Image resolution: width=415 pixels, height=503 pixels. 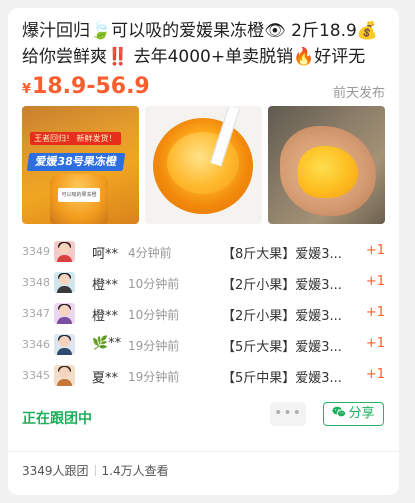 I want to click on share-button: 分享, so click(x=353, y=414).